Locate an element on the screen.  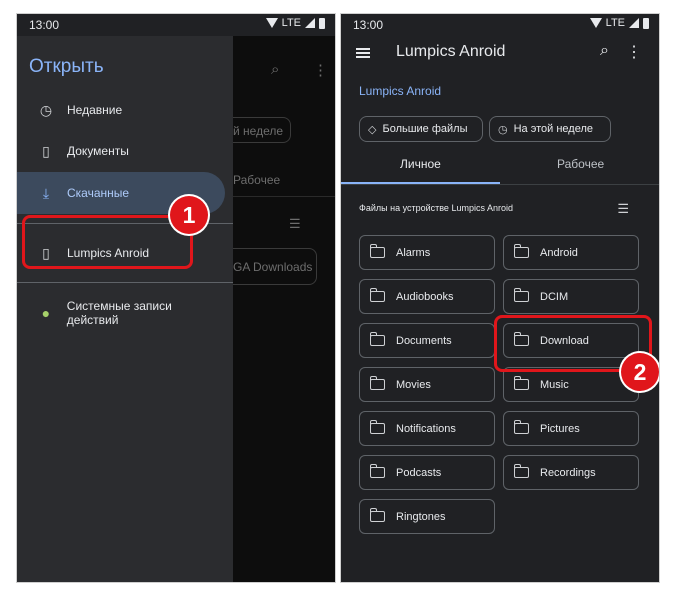
tab-divider is located at coordinates (500, 184).